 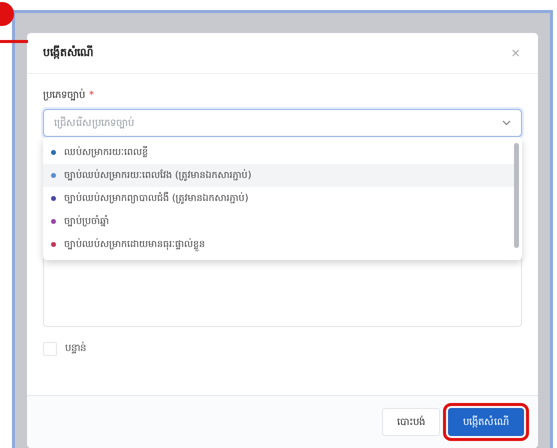 I want to click on checkbox-label: បន្ទាន់, so click(x=75, y=348).